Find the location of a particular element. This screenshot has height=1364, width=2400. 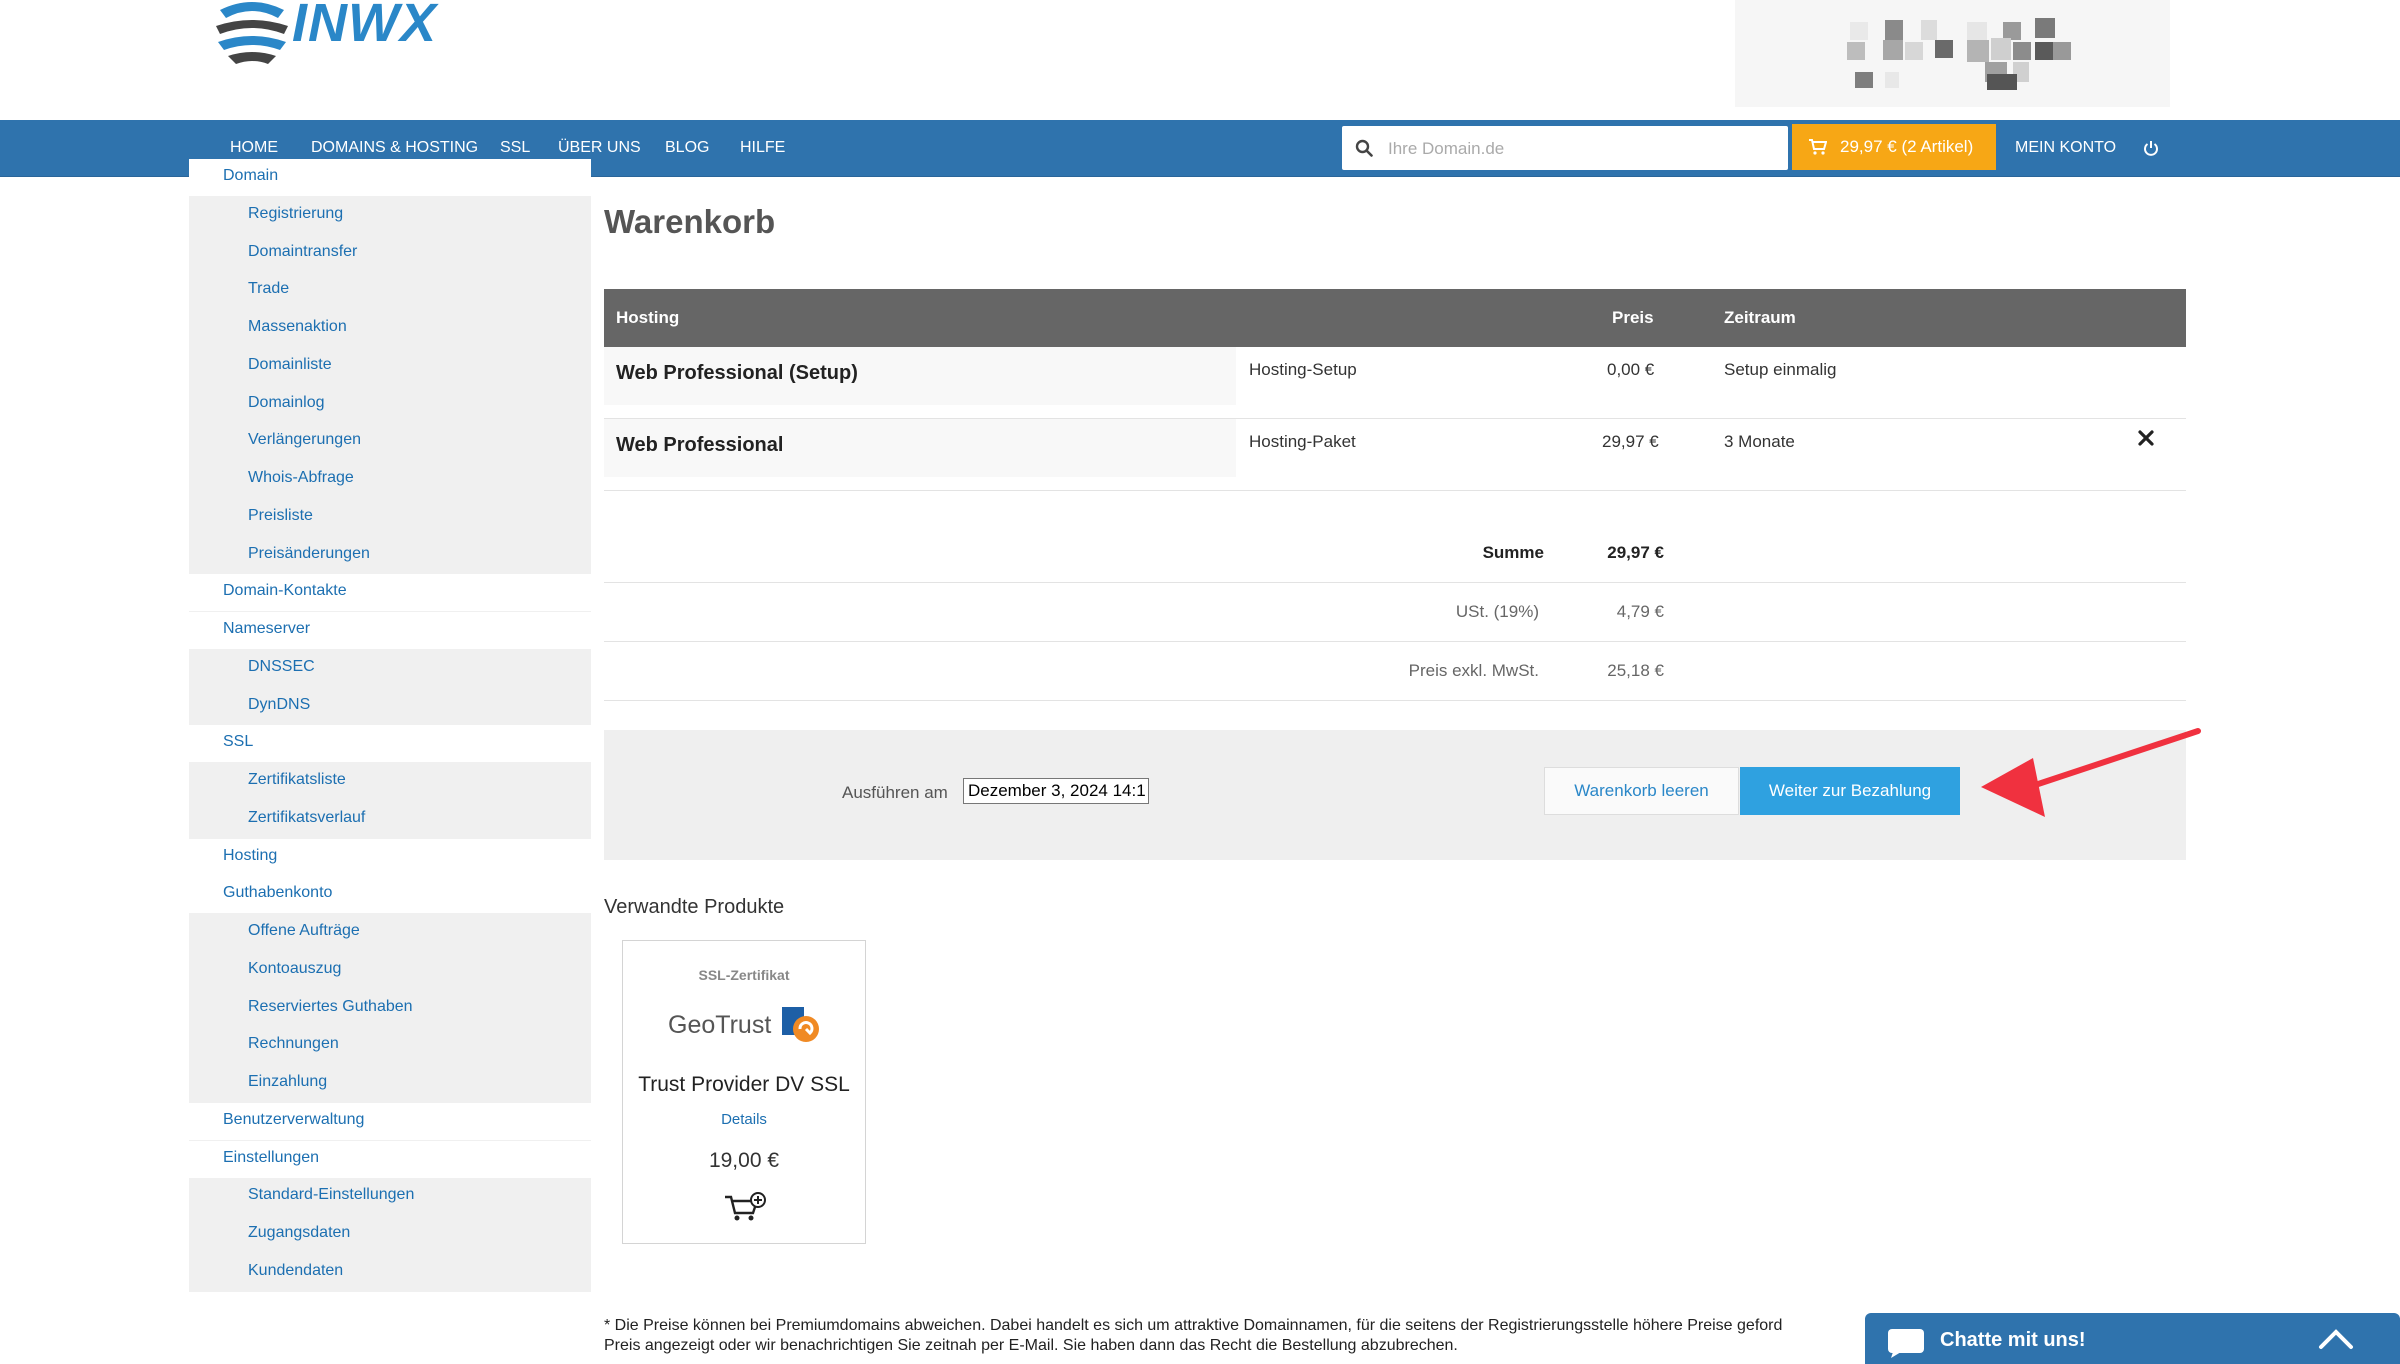

sidebar-item-label: Zugangsdaten is located at coordinates (299, 1232).